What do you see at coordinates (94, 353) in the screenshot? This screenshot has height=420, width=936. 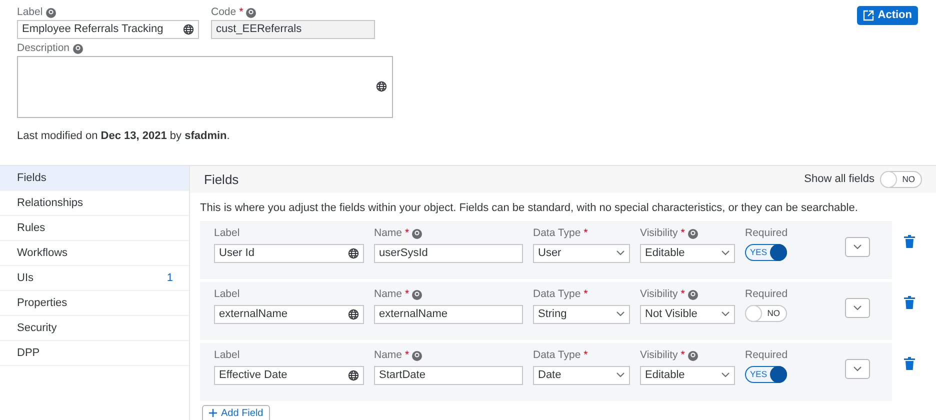 I see `sidebar-item: DPP` at bounding box center [94, 353].